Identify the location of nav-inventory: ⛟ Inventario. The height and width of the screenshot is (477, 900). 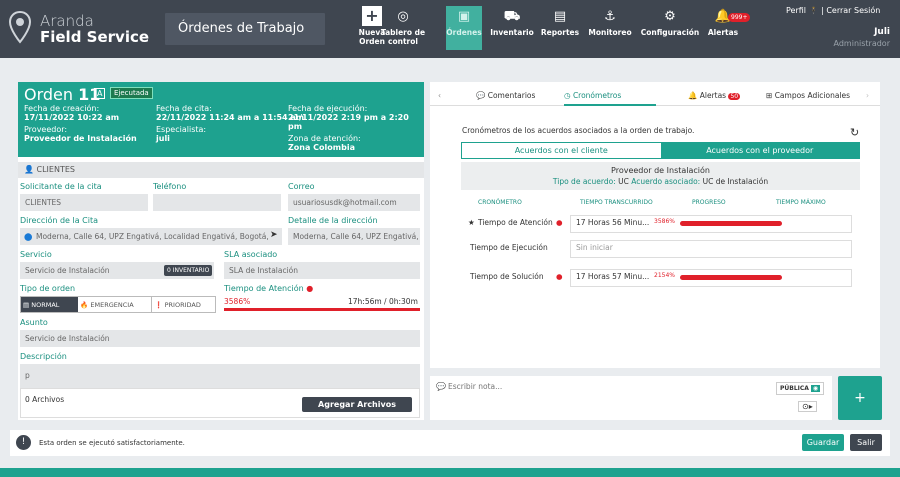
(512, 28).